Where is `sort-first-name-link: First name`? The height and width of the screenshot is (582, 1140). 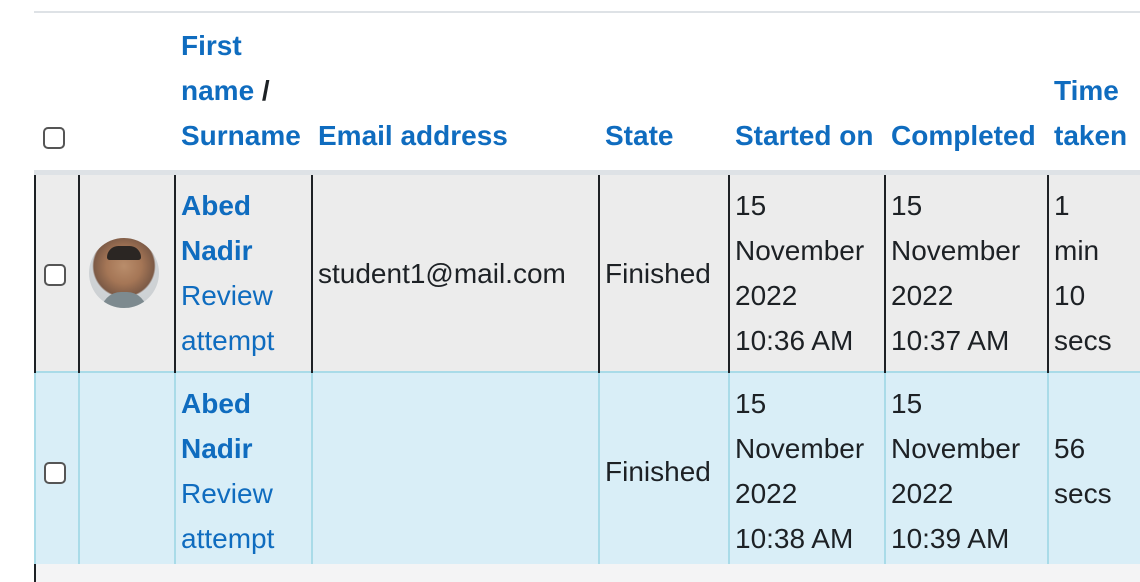
sort-first-name-link: First name is located at coordinates (217, 68).